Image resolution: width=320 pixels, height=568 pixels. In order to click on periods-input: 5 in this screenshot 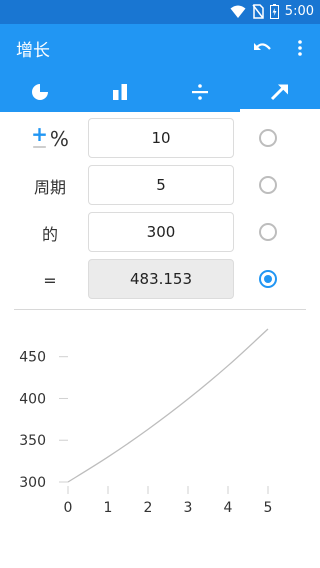, I will do `click(161, 185)`.